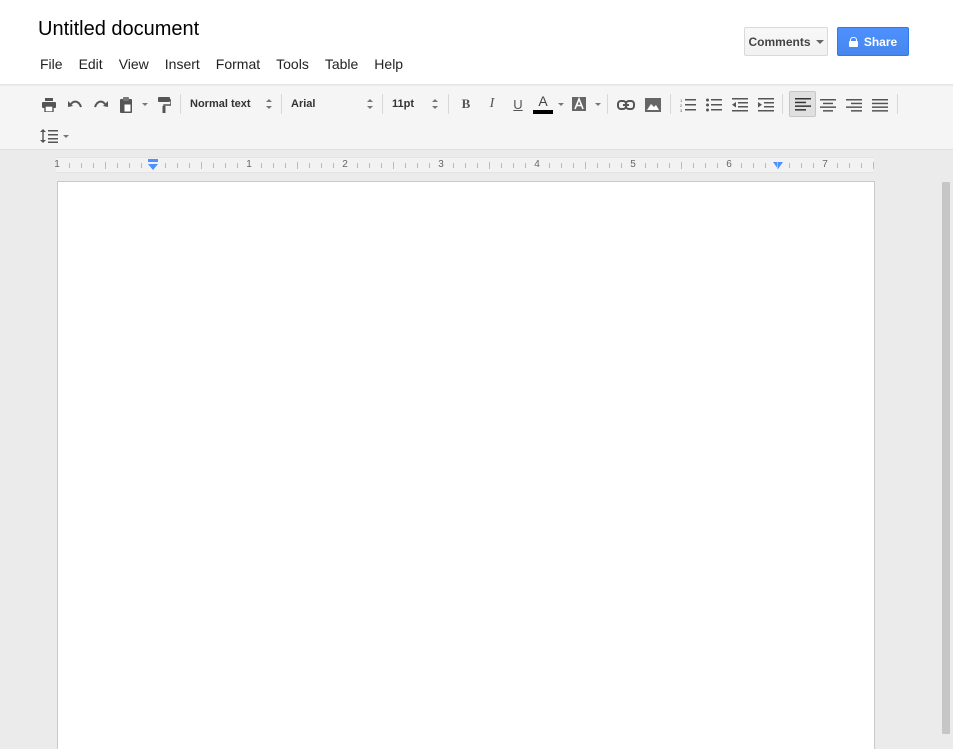 The height and width of the screenshot is (749, 953). Describe the element at coordinates (688, 105) in the screenshot. I see `numbered-list-button: 123` at that location.